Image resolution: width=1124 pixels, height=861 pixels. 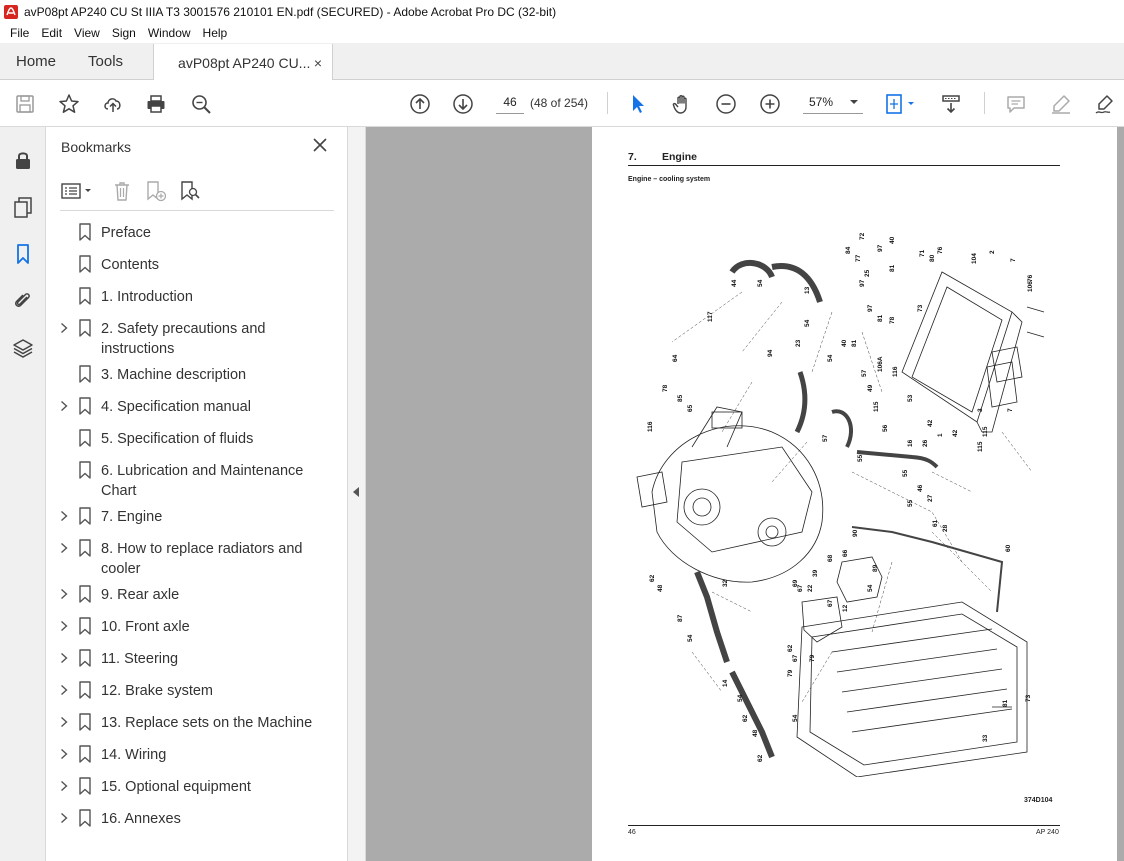 What do you see at coordinates (23, 207) in the screenshot?
I see `pages-thumbnails-icon` at bounding box center [23, 207].